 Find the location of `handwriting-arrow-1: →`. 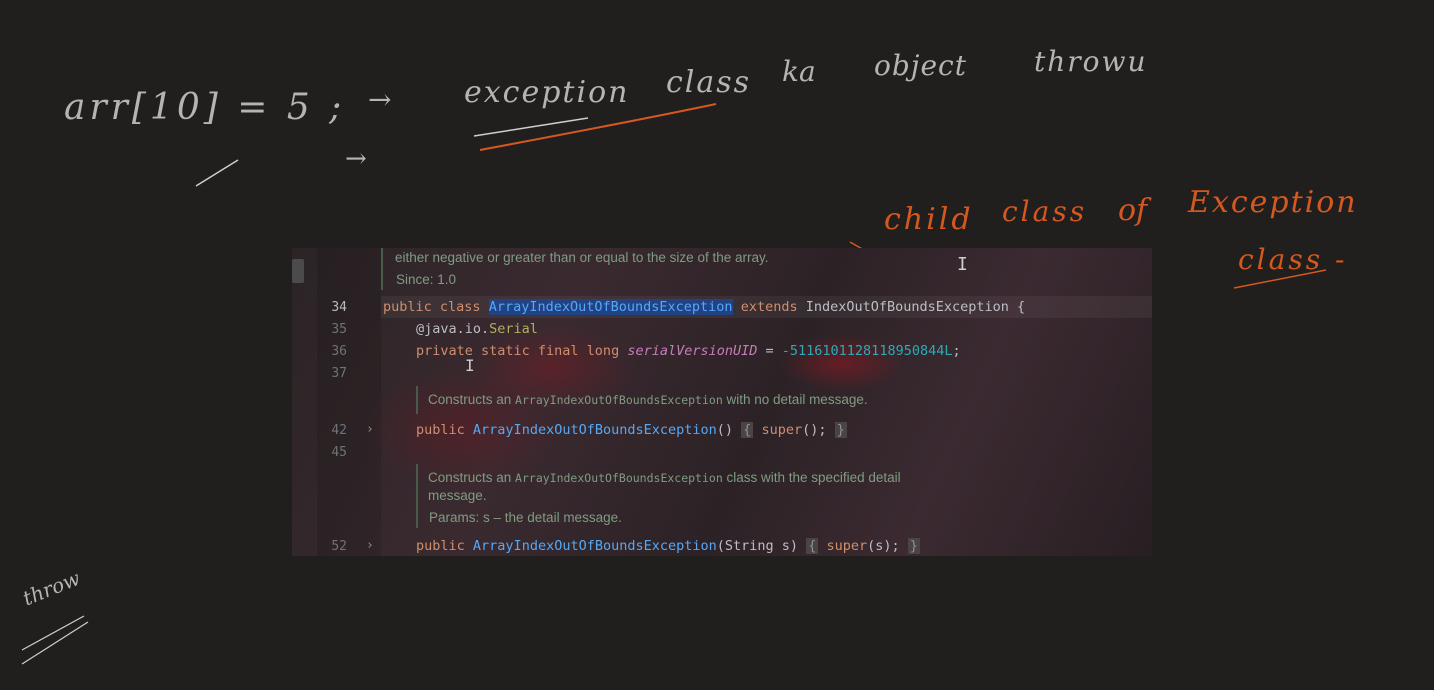

handwriting-arrow-1: → is located at coordinates (380, 99).